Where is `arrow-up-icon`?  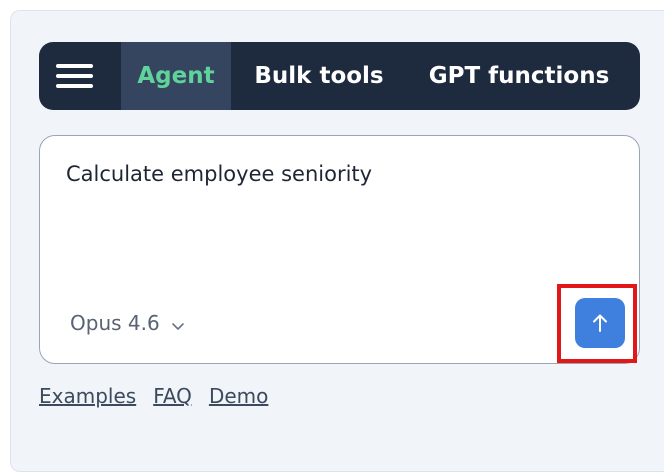
arrow-up-icon is located at coordinates (600, 323).